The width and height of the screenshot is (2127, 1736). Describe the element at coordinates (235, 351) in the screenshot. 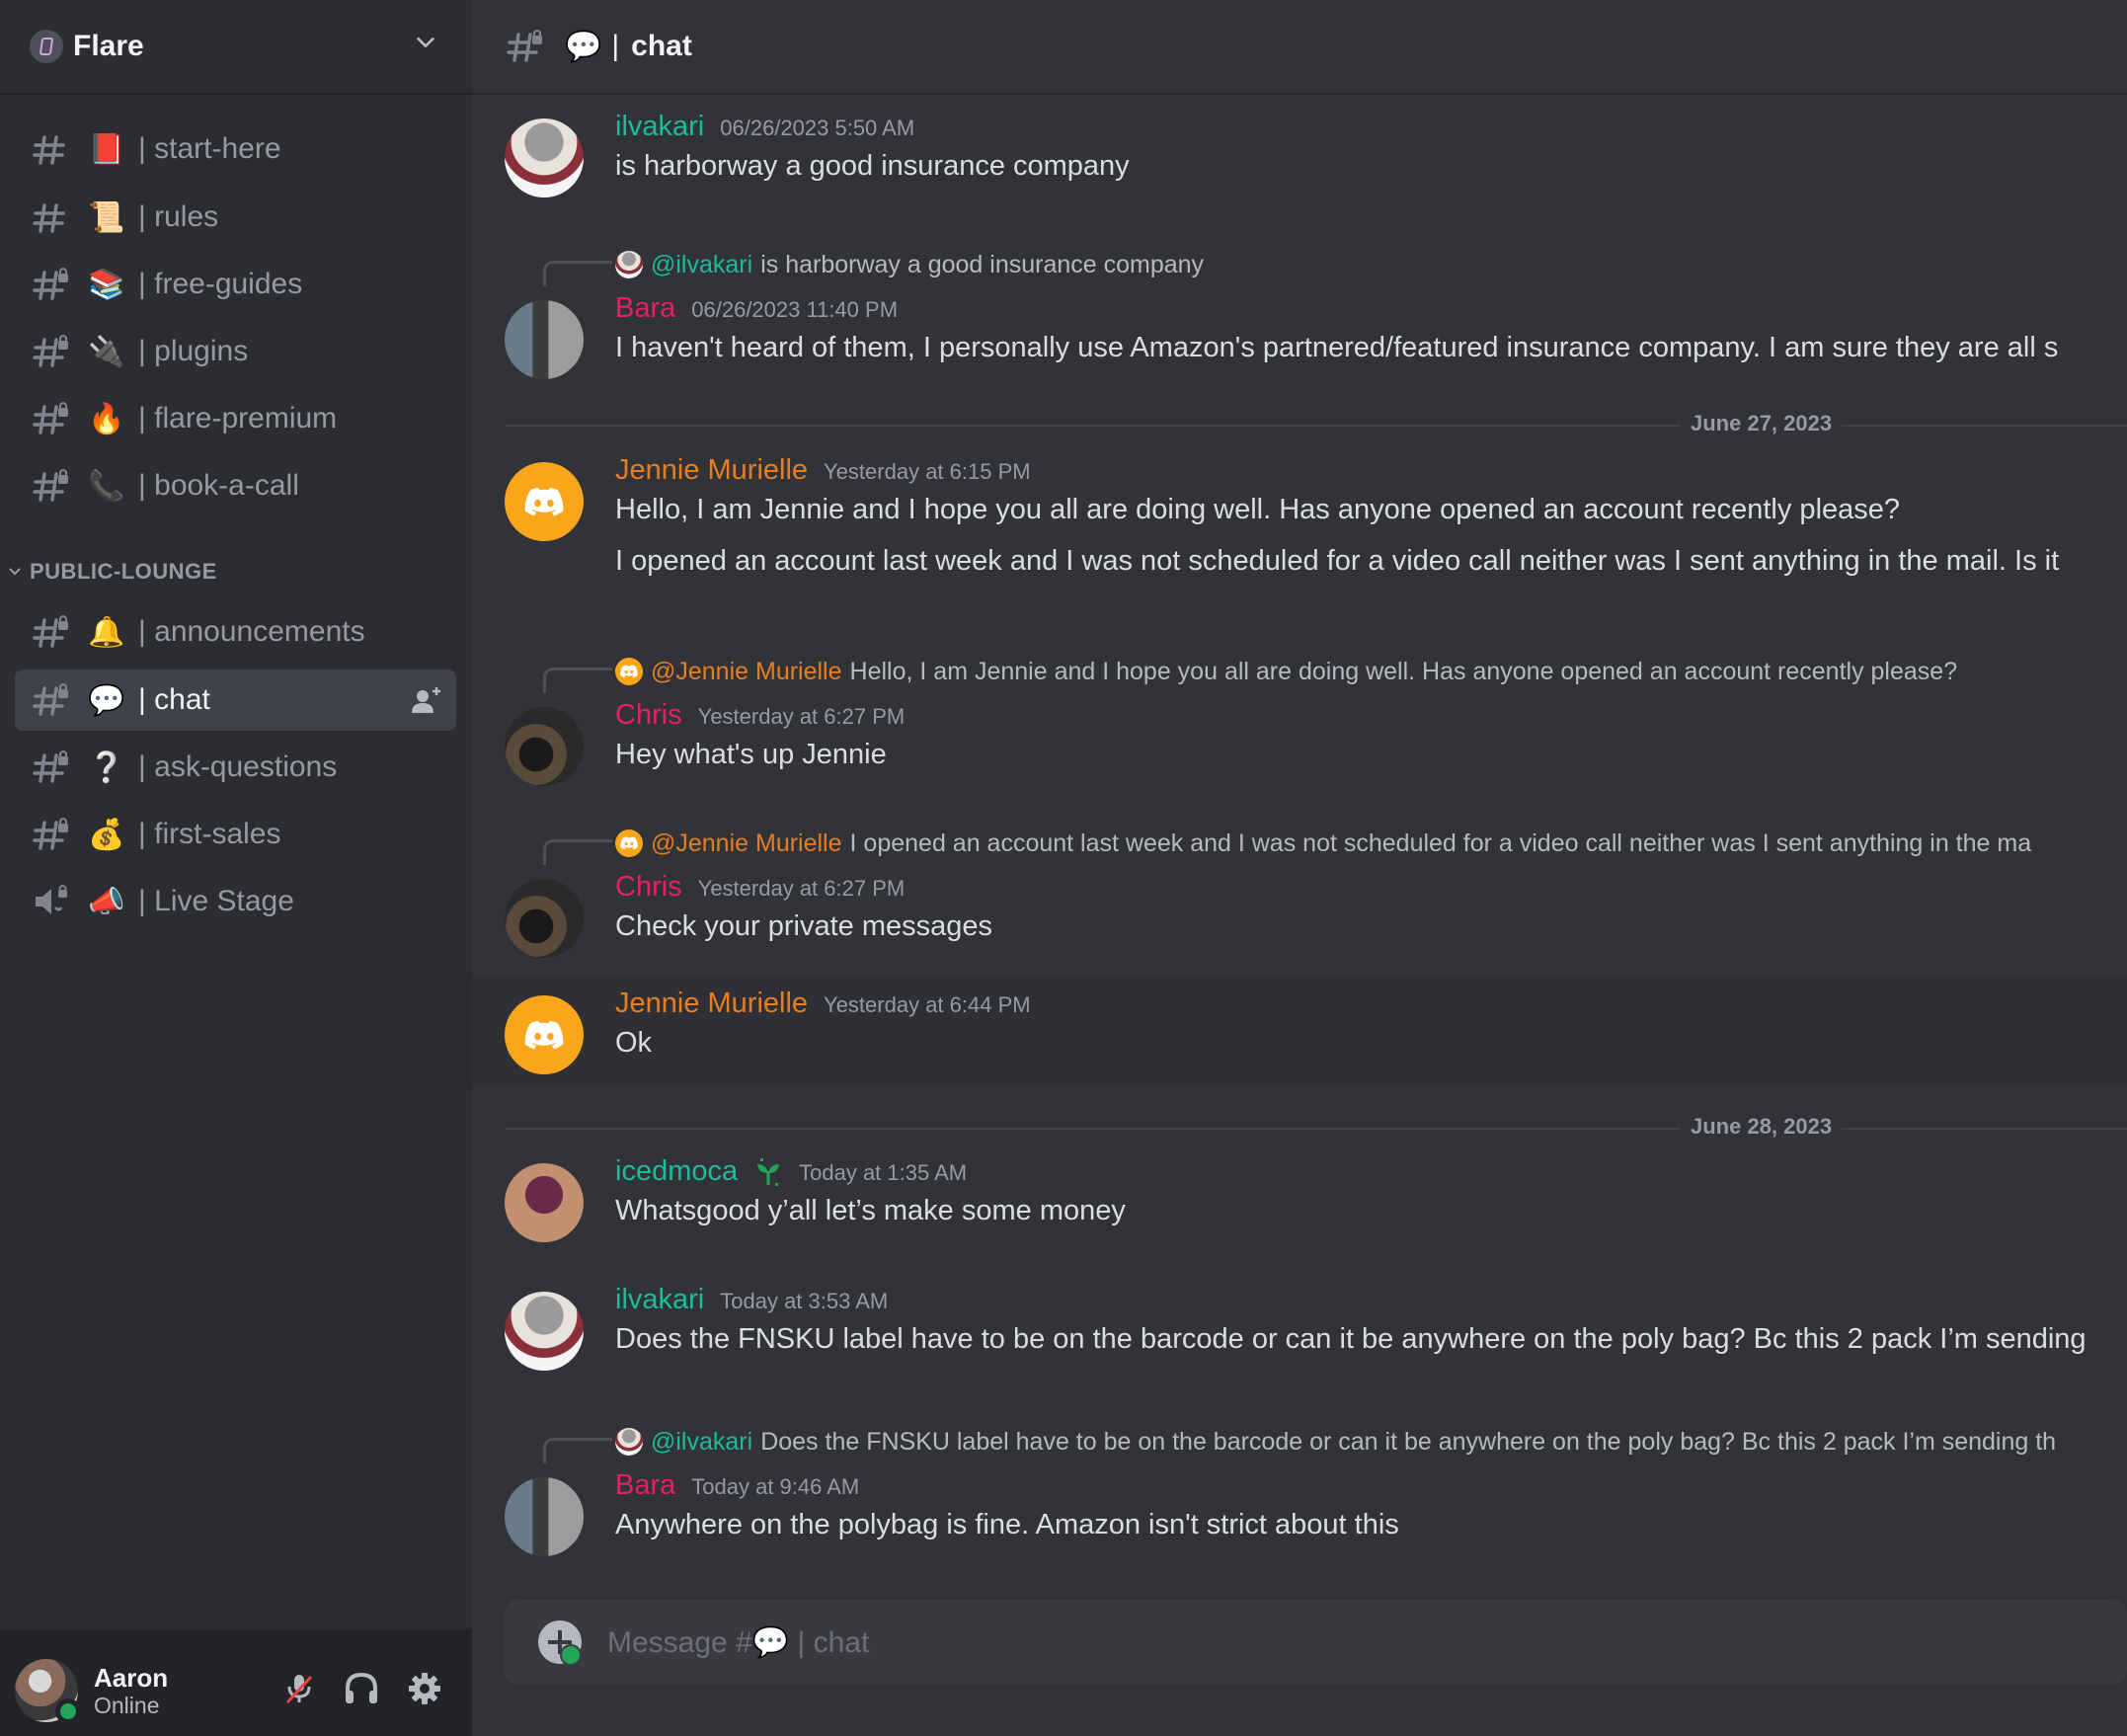

I see `sidebar-item-plugins: 🔌 | plugins` at that location.